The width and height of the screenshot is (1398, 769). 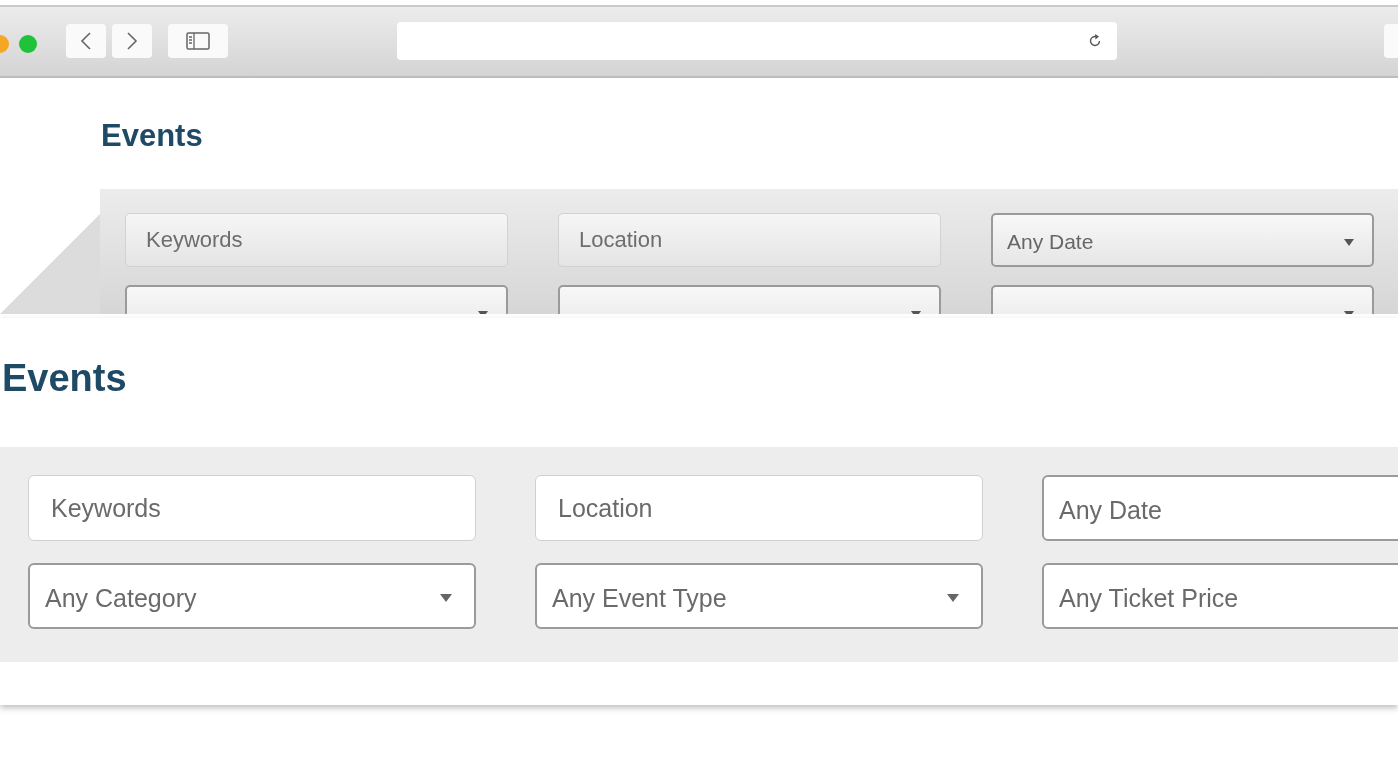 I want to click on sidebar-icon, so click(x=198, y=41).